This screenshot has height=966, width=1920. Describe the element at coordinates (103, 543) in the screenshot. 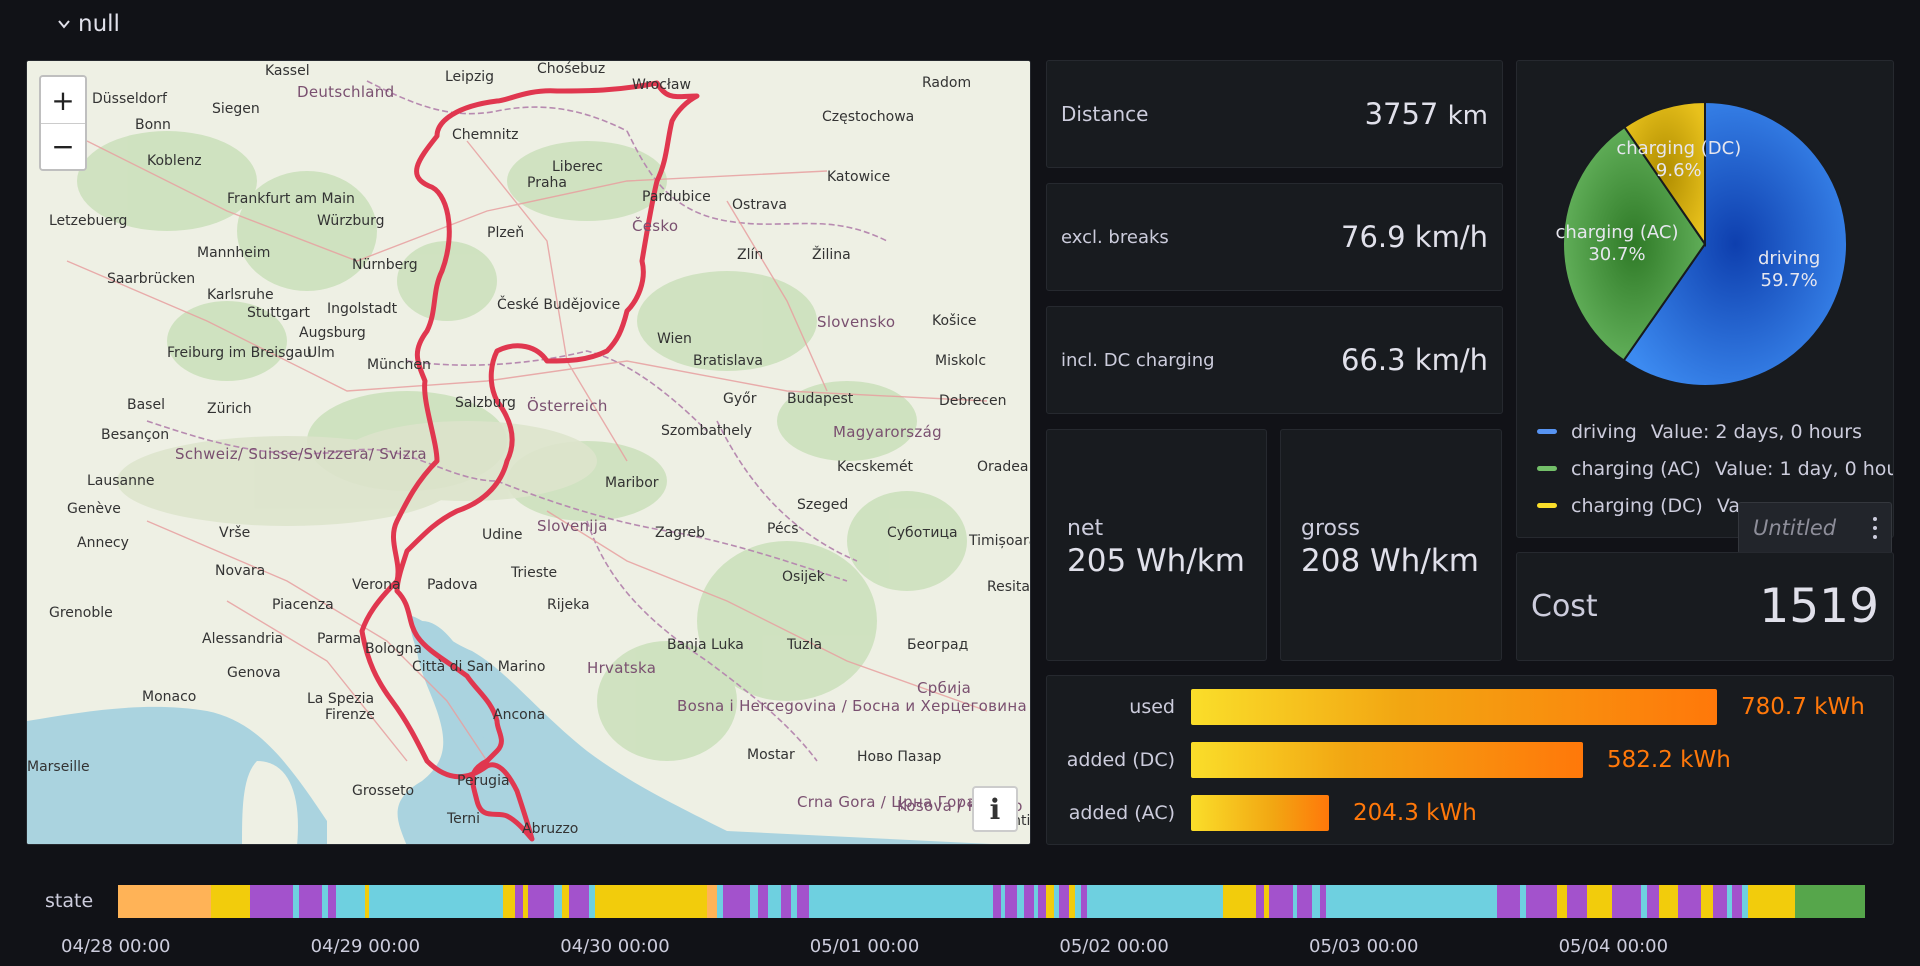

I see `map-label: Annecy` at that location.